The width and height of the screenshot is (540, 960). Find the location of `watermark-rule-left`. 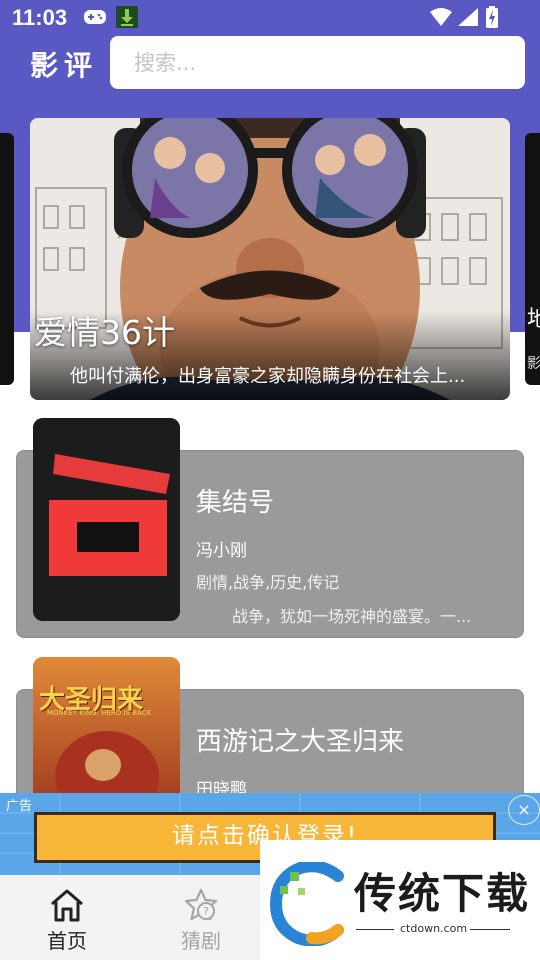

watermark-rule-left is located at coordinates (375, 929).